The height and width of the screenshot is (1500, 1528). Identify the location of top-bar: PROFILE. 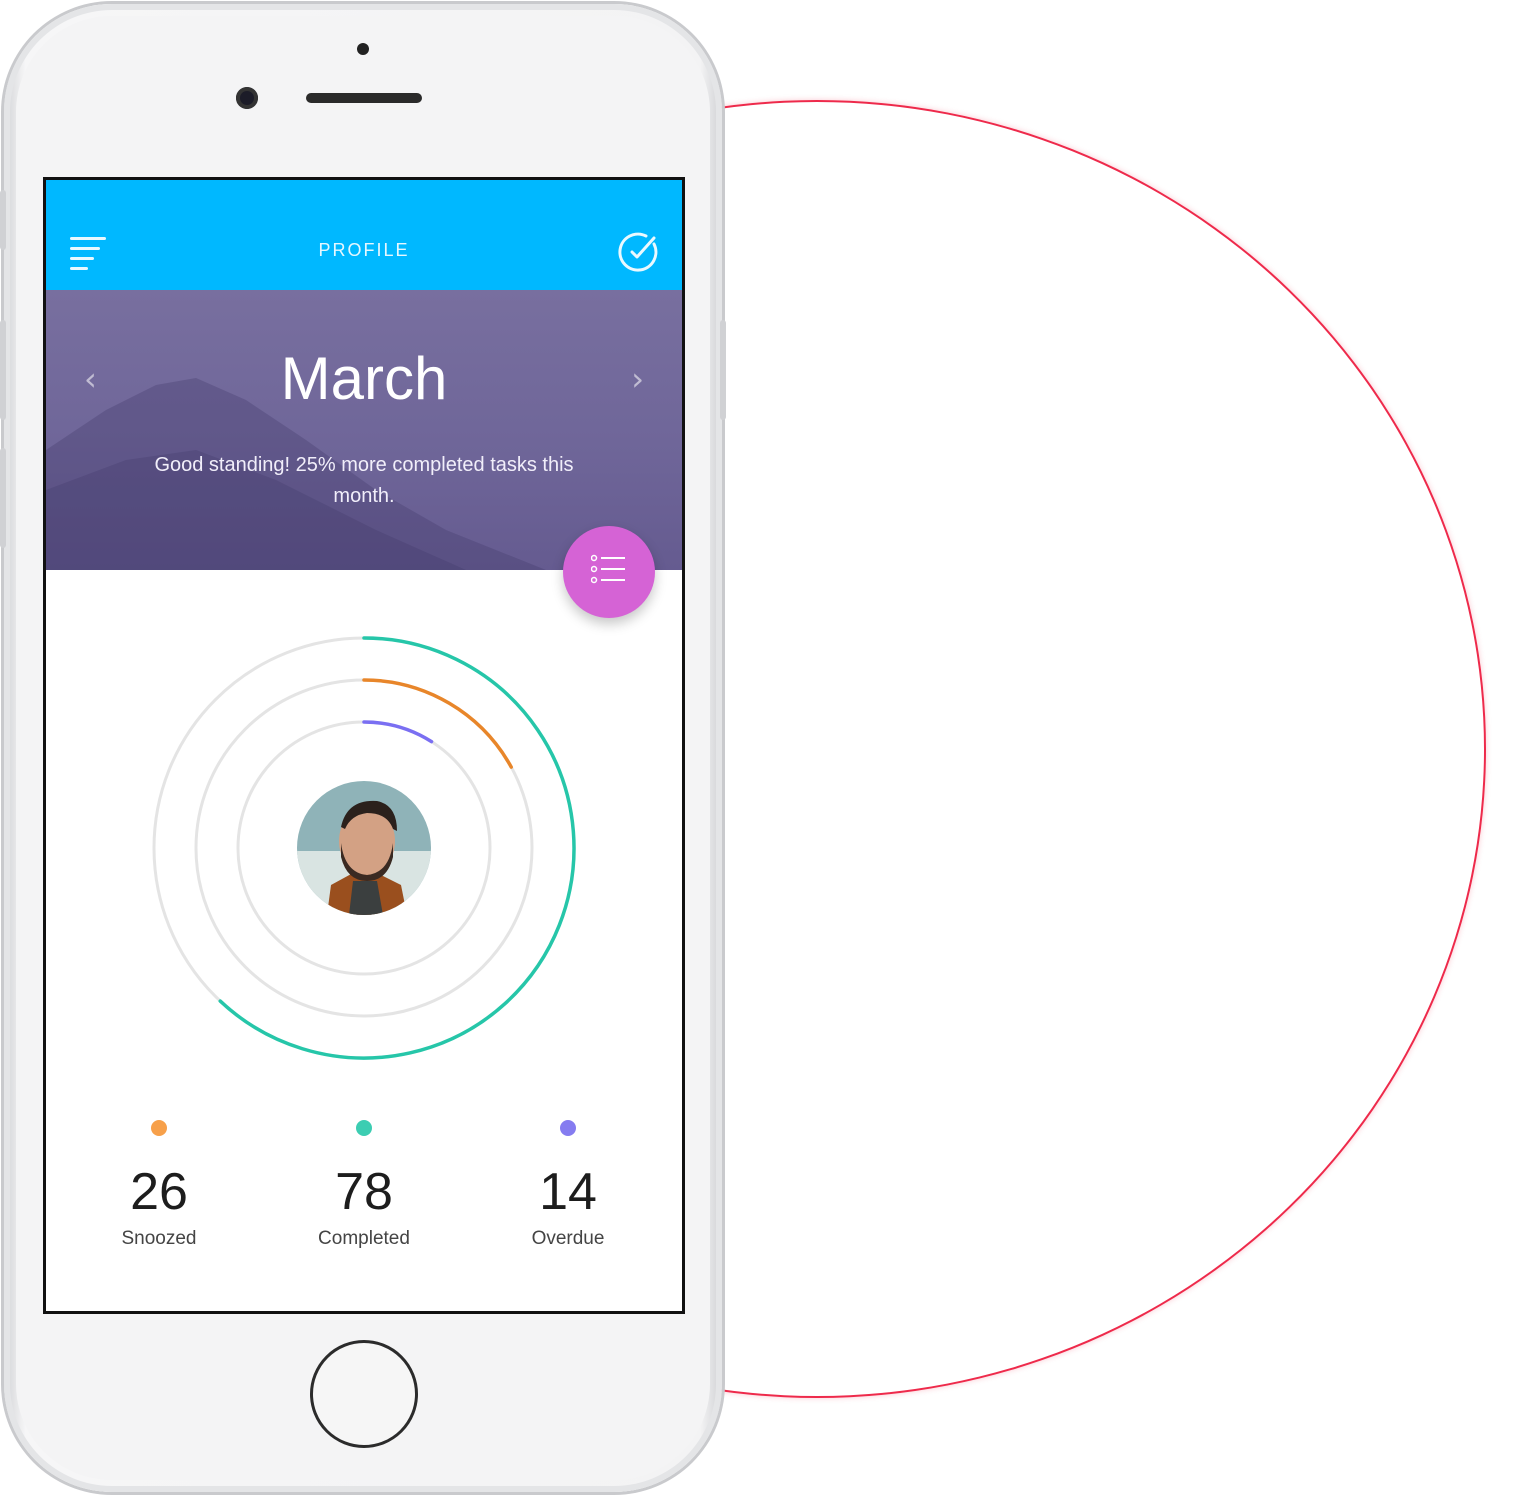
(364, 235).